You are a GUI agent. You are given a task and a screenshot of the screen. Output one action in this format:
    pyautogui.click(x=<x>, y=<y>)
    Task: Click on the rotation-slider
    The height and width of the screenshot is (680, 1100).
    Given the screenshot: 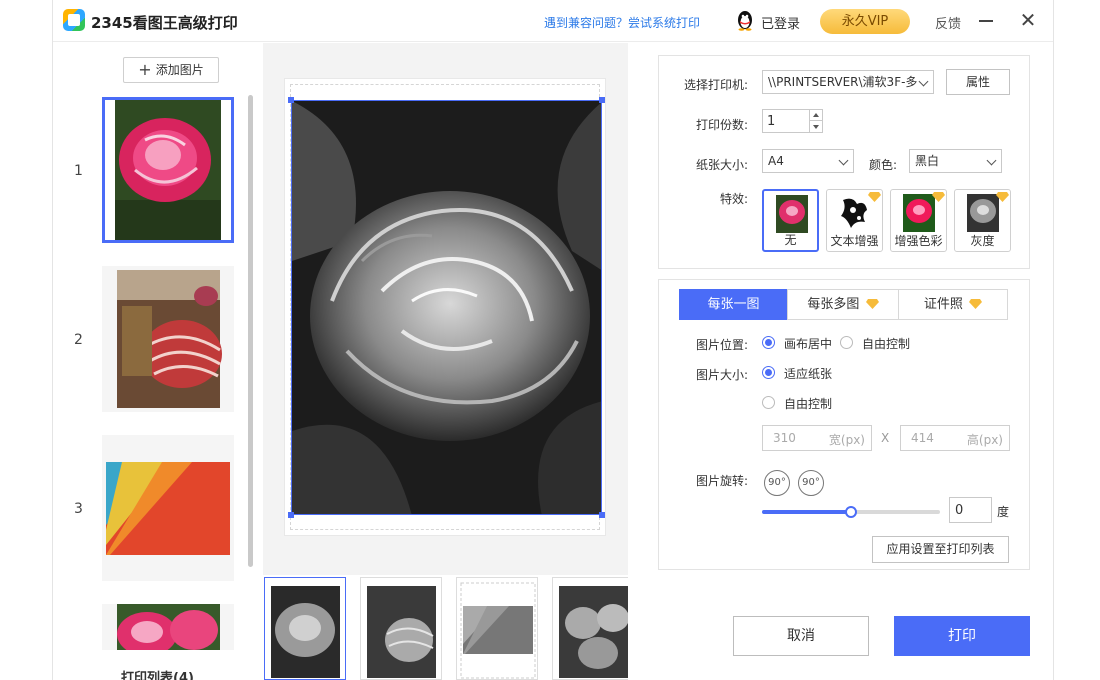 What is the action you would take?
    pyautogui.click(x=851, y=512)
    